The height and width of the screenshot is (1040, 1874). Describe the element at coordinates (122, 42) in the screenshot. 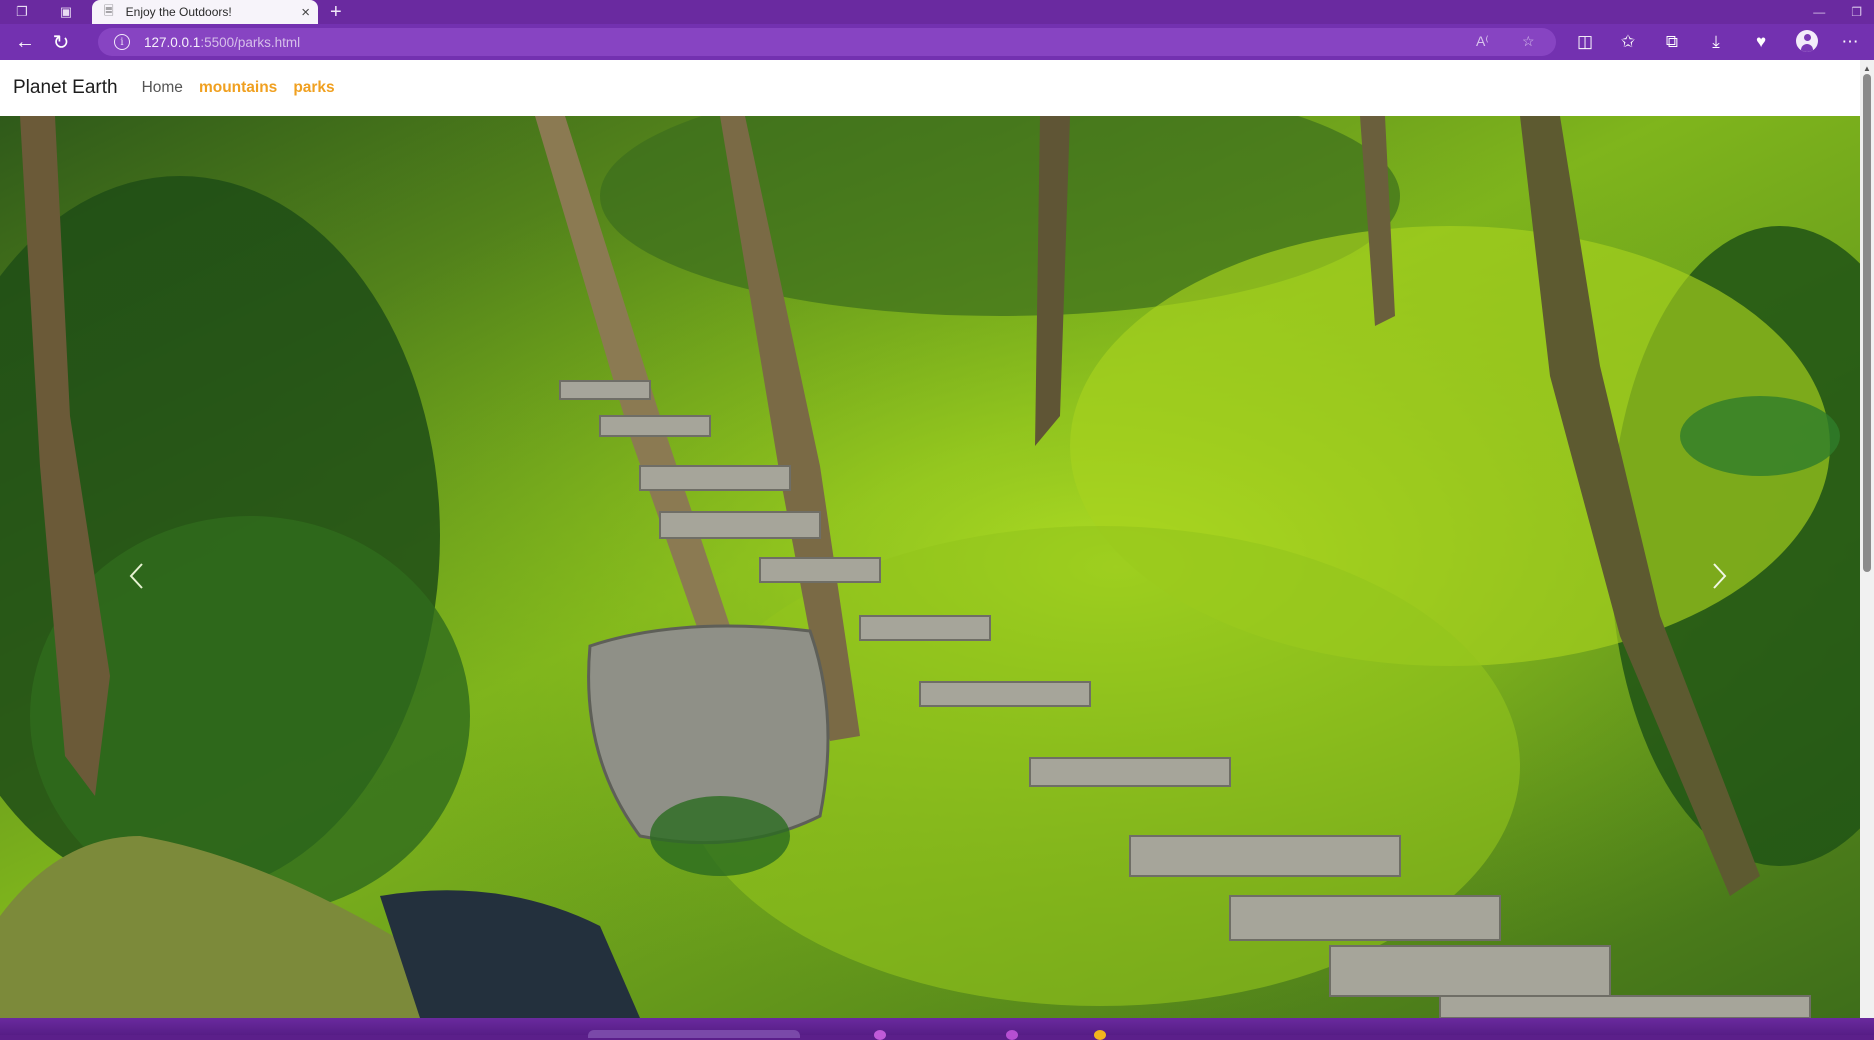

I see `site-info-icon: i` at that location.